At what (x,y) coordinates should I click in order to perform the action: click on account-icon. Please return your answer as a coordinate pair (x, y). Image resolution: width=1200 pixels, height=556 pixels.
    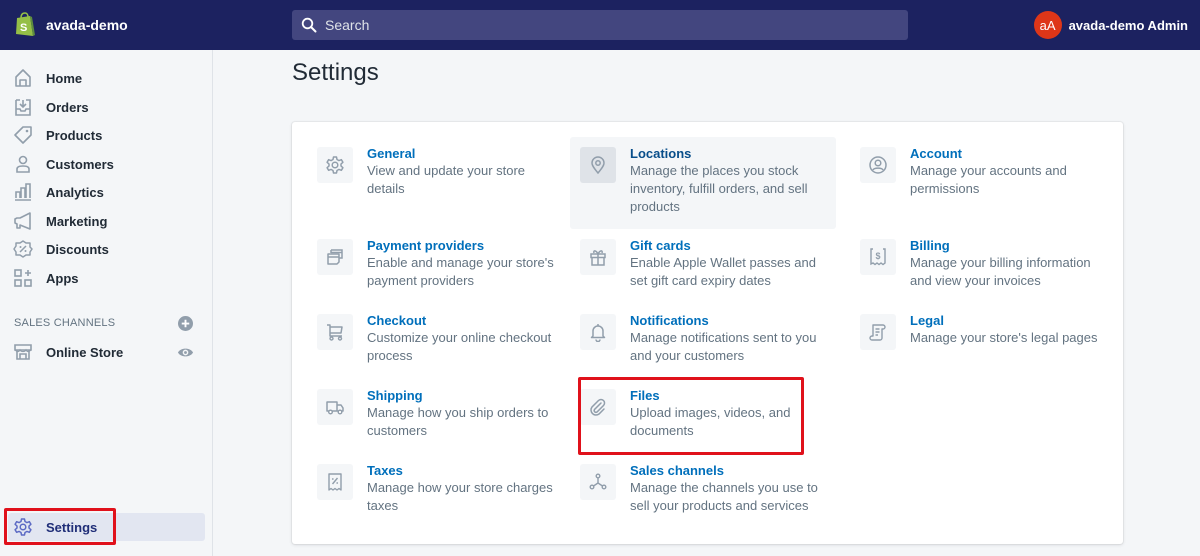
    Looking at the image, I should click on (878, 165).